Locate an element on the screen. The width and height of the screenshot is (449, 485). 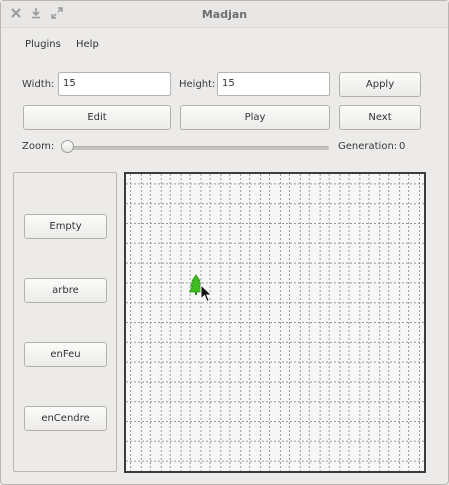
title-bar: Madjan is located at coordinates (224, 14).